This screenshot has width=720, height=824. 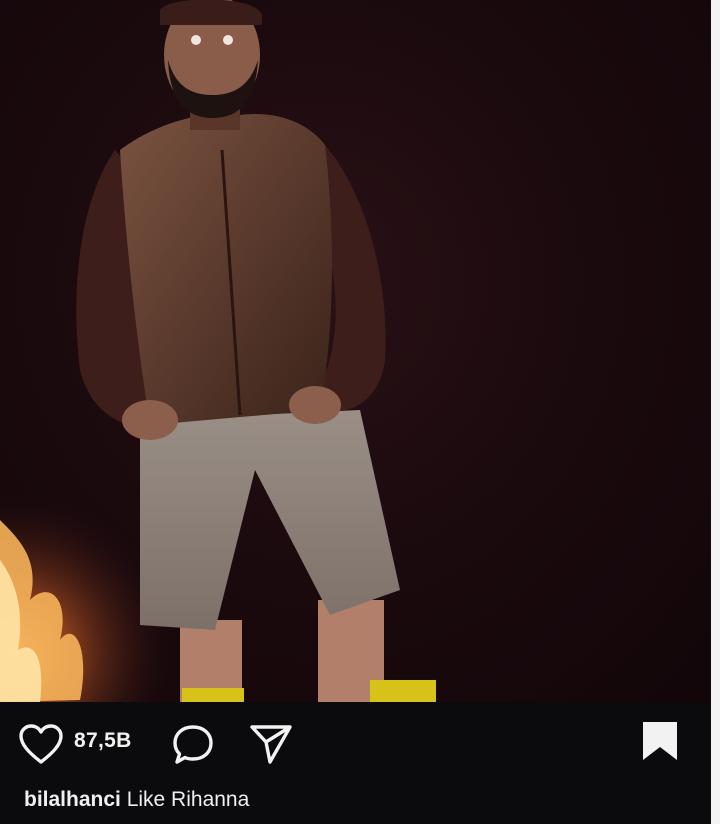 What do you see at coordinates (660, 742) in the screenshot?
I see `bookmark-icon` at bounding box center [660, 742].